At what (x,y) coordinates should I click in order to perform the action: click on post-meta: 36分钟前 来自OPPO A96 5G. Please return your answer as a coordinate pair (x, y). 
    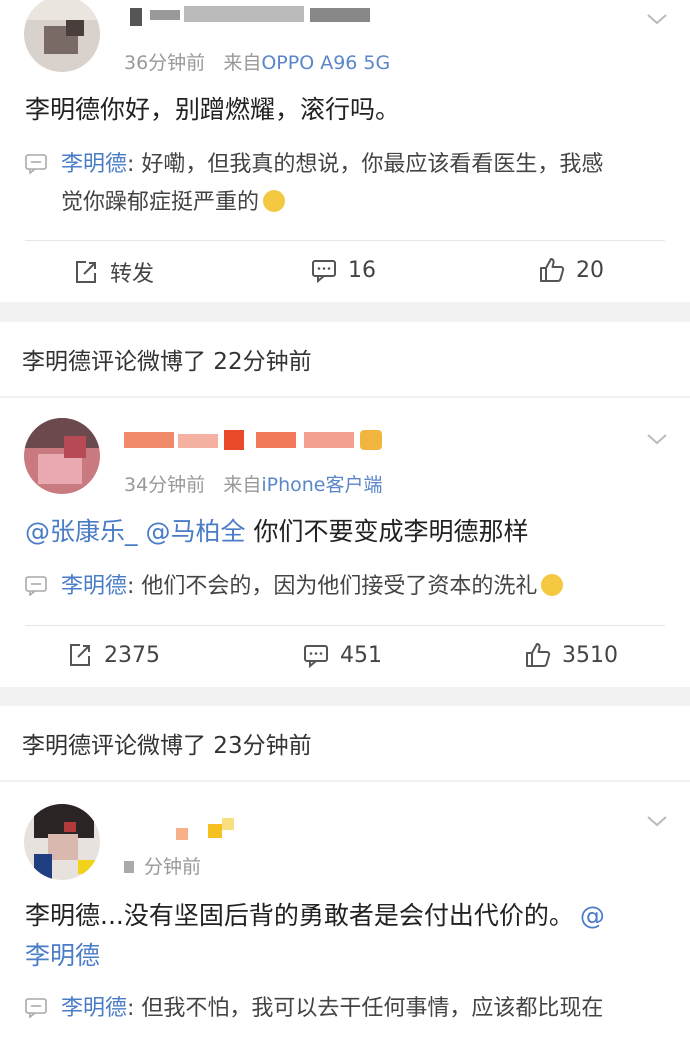
    Looking at the image, I should click on (257, 61).